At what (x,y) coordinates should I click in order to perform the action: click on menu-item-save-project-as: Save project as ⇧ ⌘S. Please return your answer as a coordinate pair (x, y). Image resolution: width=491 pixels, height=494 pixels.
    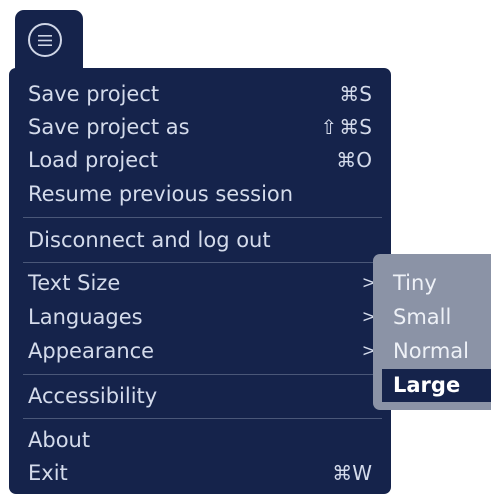
    Looking at the image, I should click on (200, 127).